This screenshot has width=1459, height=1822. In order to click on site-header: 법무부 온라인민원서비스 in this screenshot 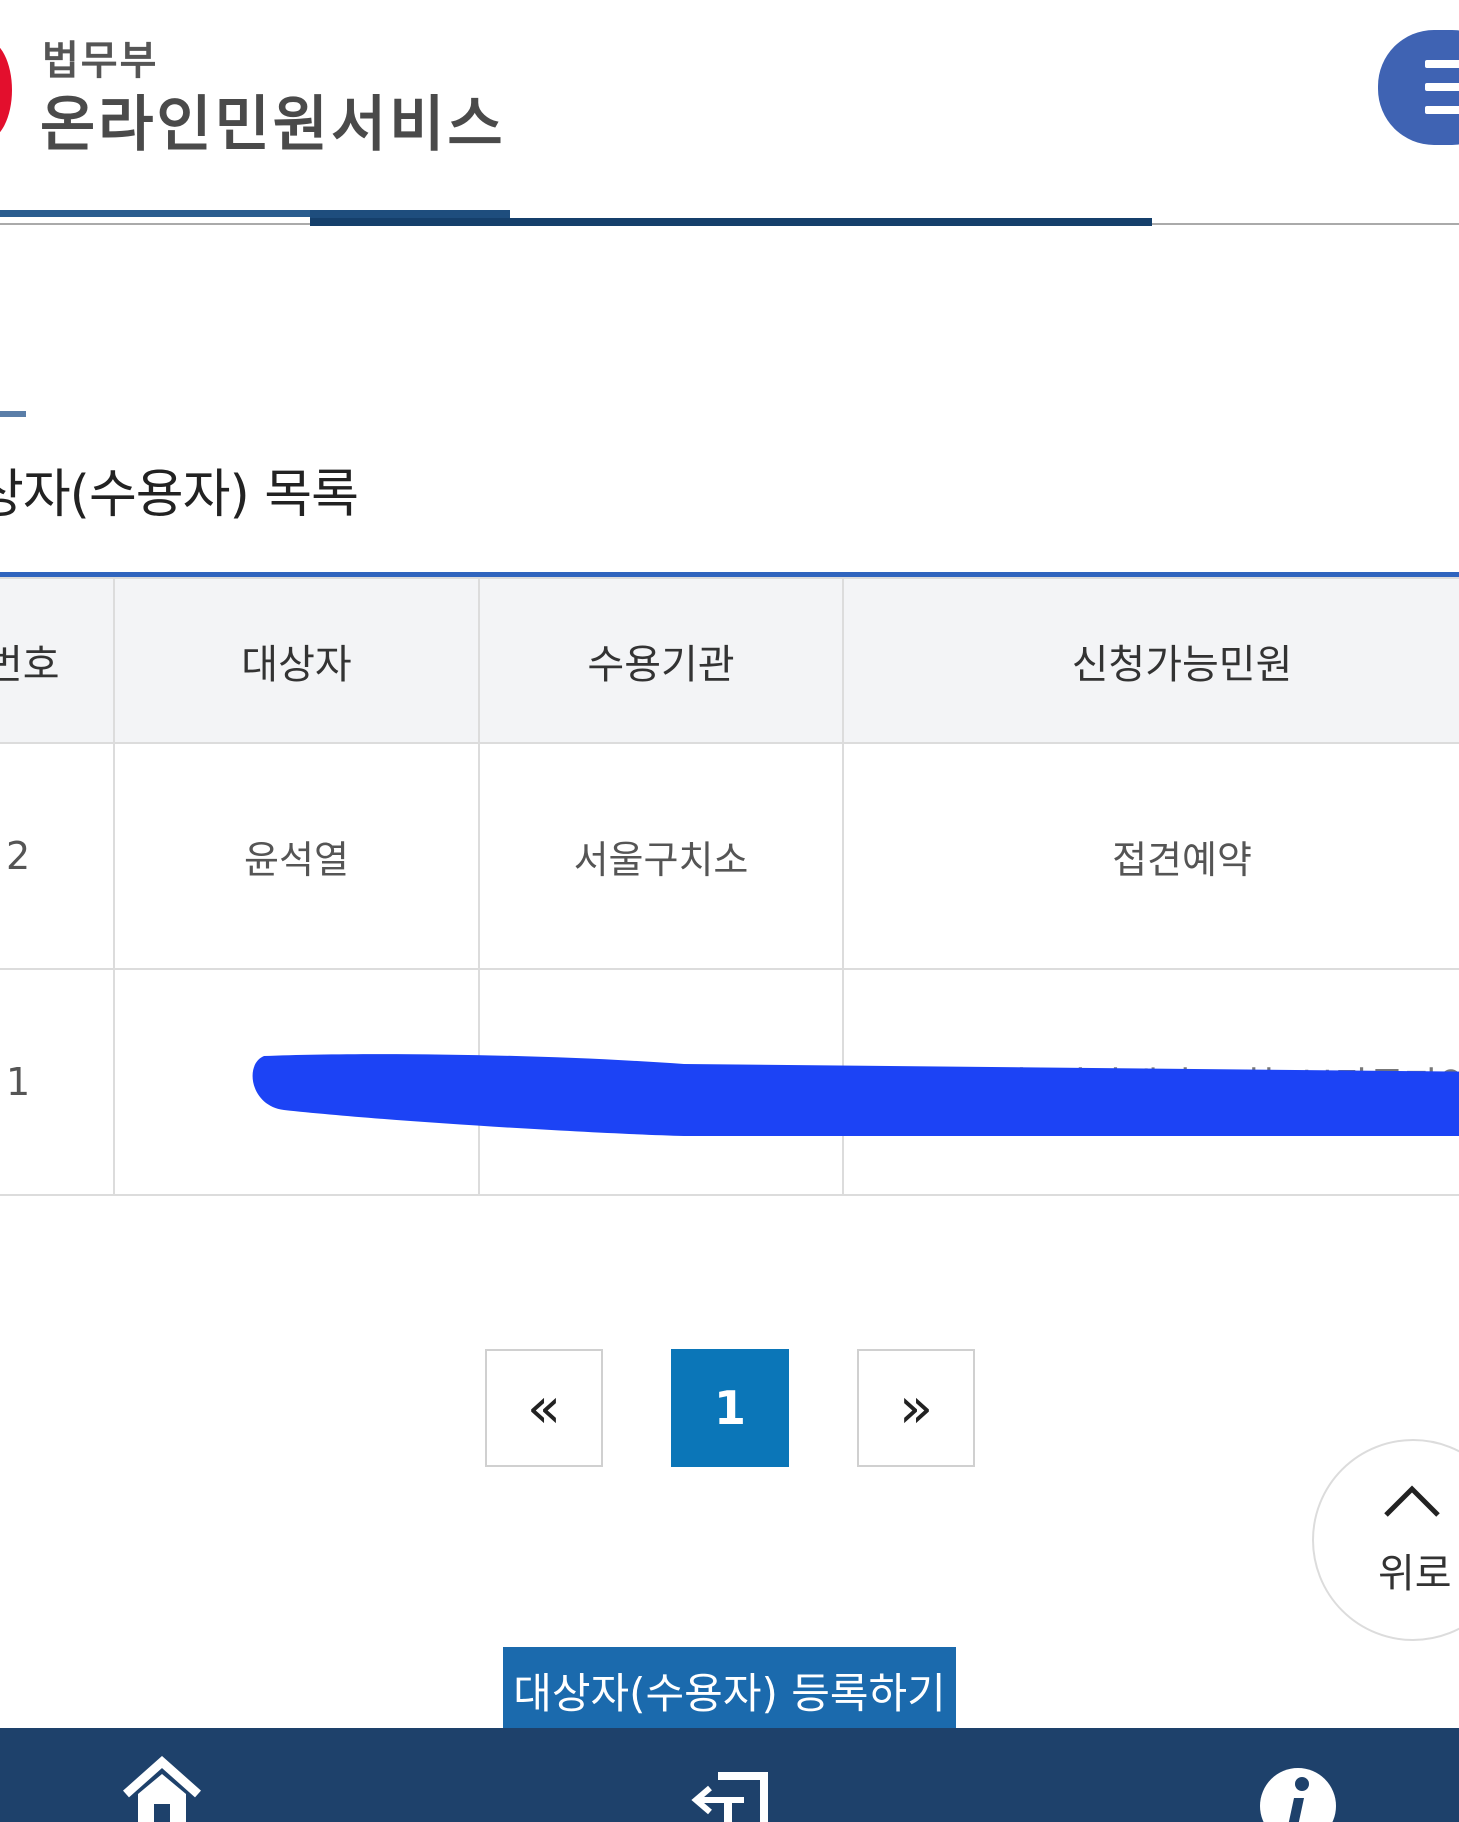, I will do `click(729, 115)`.